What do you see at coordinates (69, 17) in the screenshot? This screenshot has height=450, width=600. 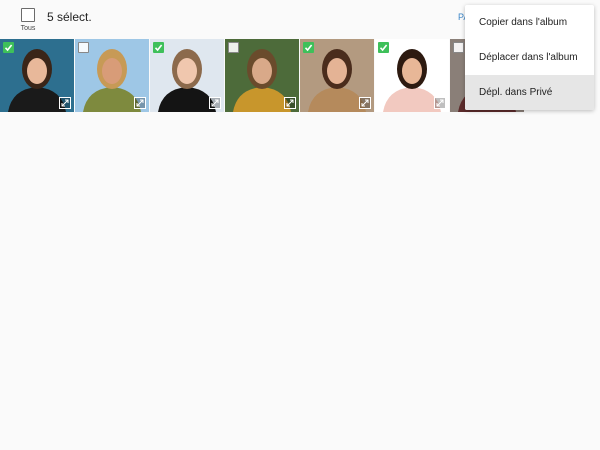 I see `selection-count: 5 sélect.` at bounding box center [69, 17].